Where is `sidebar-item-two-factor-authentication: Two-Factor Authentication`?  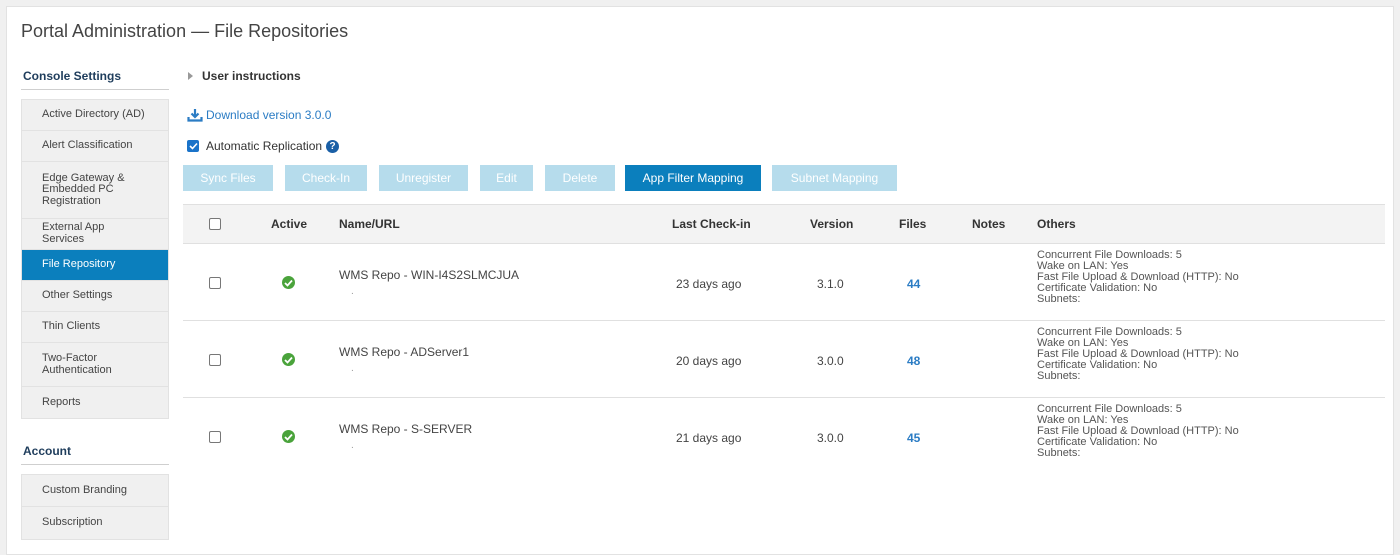
sidebar-item-two-factor-authentication: Two-Factor Authentication is located at coordinates (95, 365).